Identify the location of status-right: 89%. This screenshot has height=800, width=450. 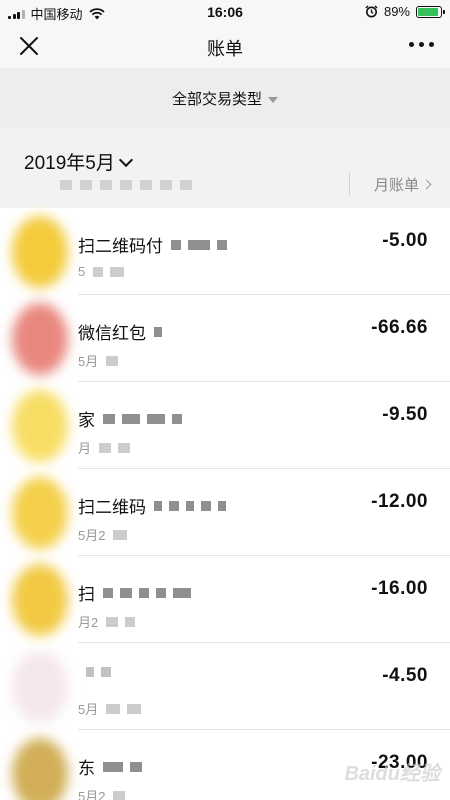
(405, 11).